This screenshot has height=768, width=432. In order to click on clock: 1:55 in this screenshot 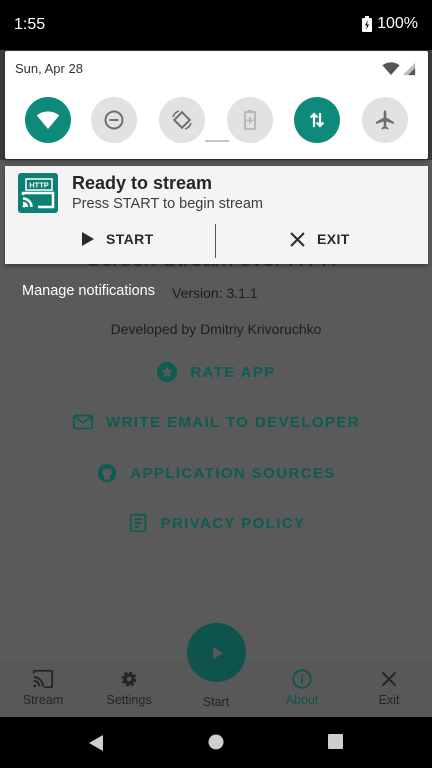, I will do `click(30, 24)`.